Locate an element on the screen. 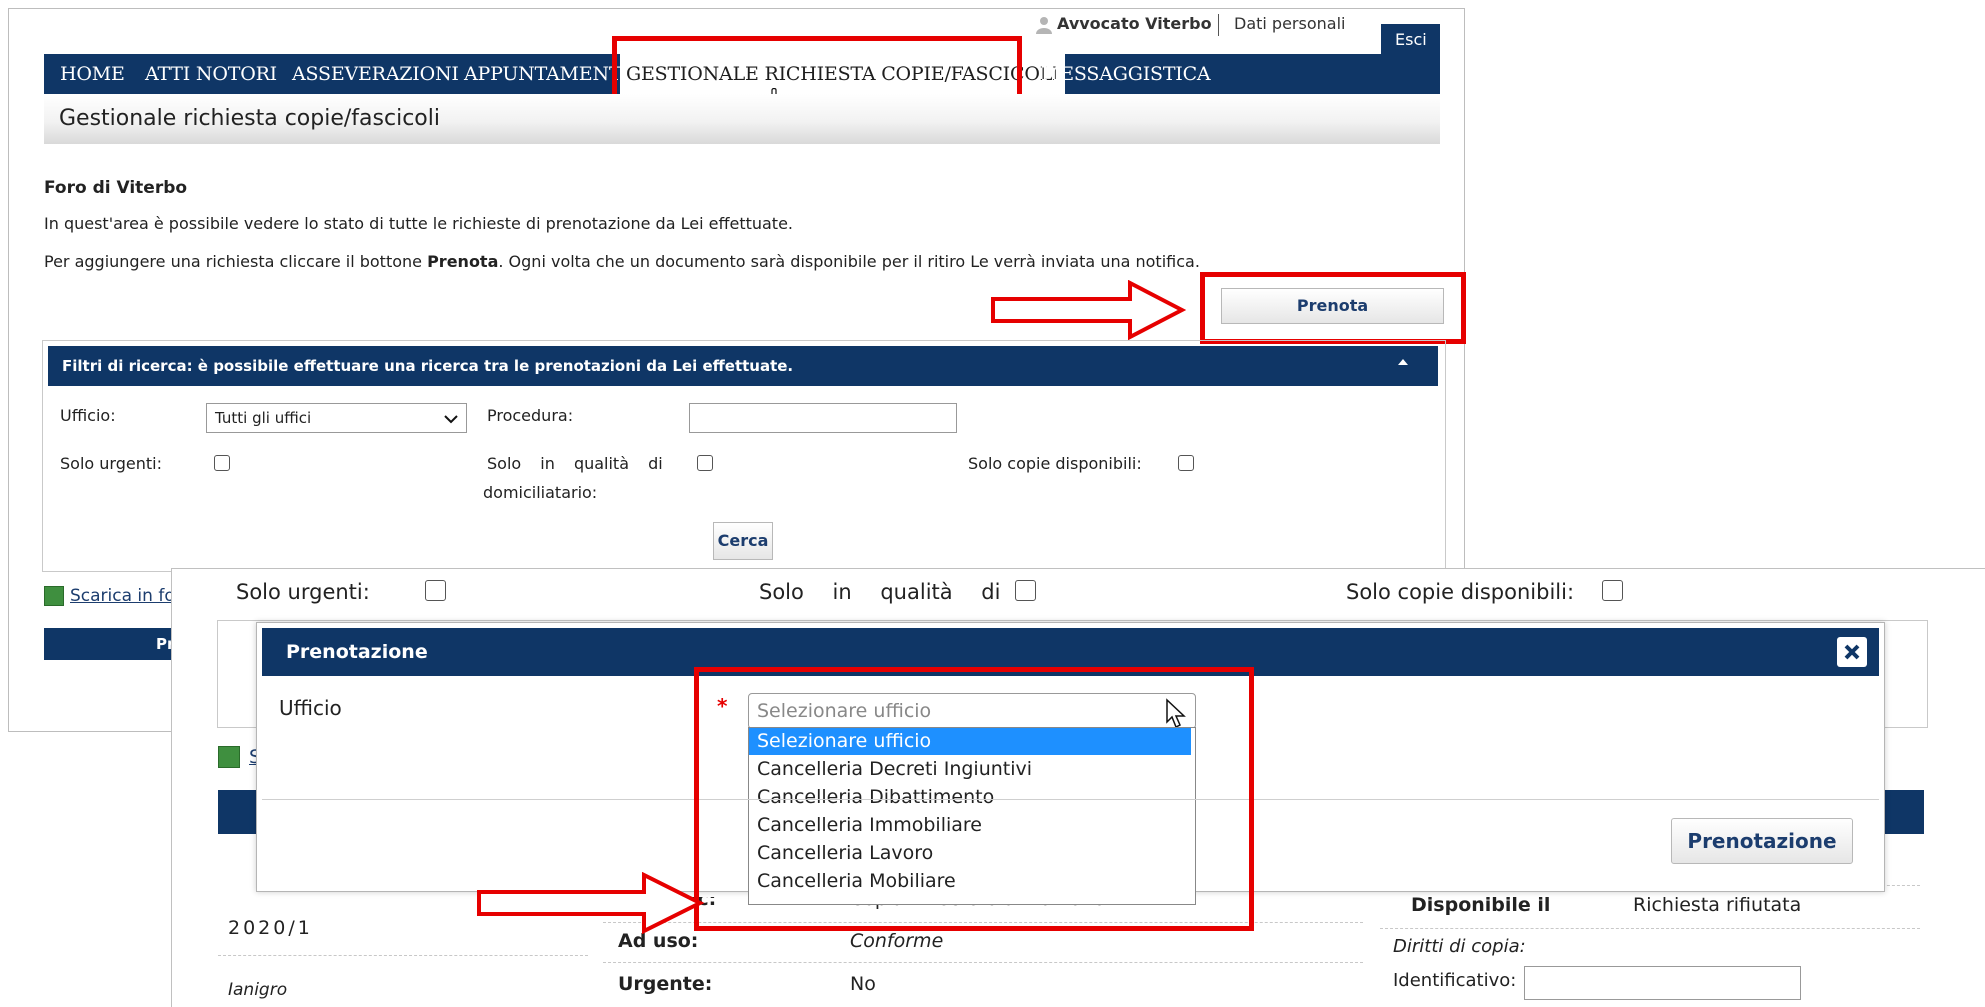  zoom-copie-disponibili-checkbox is located at coordinates (1612, 590).